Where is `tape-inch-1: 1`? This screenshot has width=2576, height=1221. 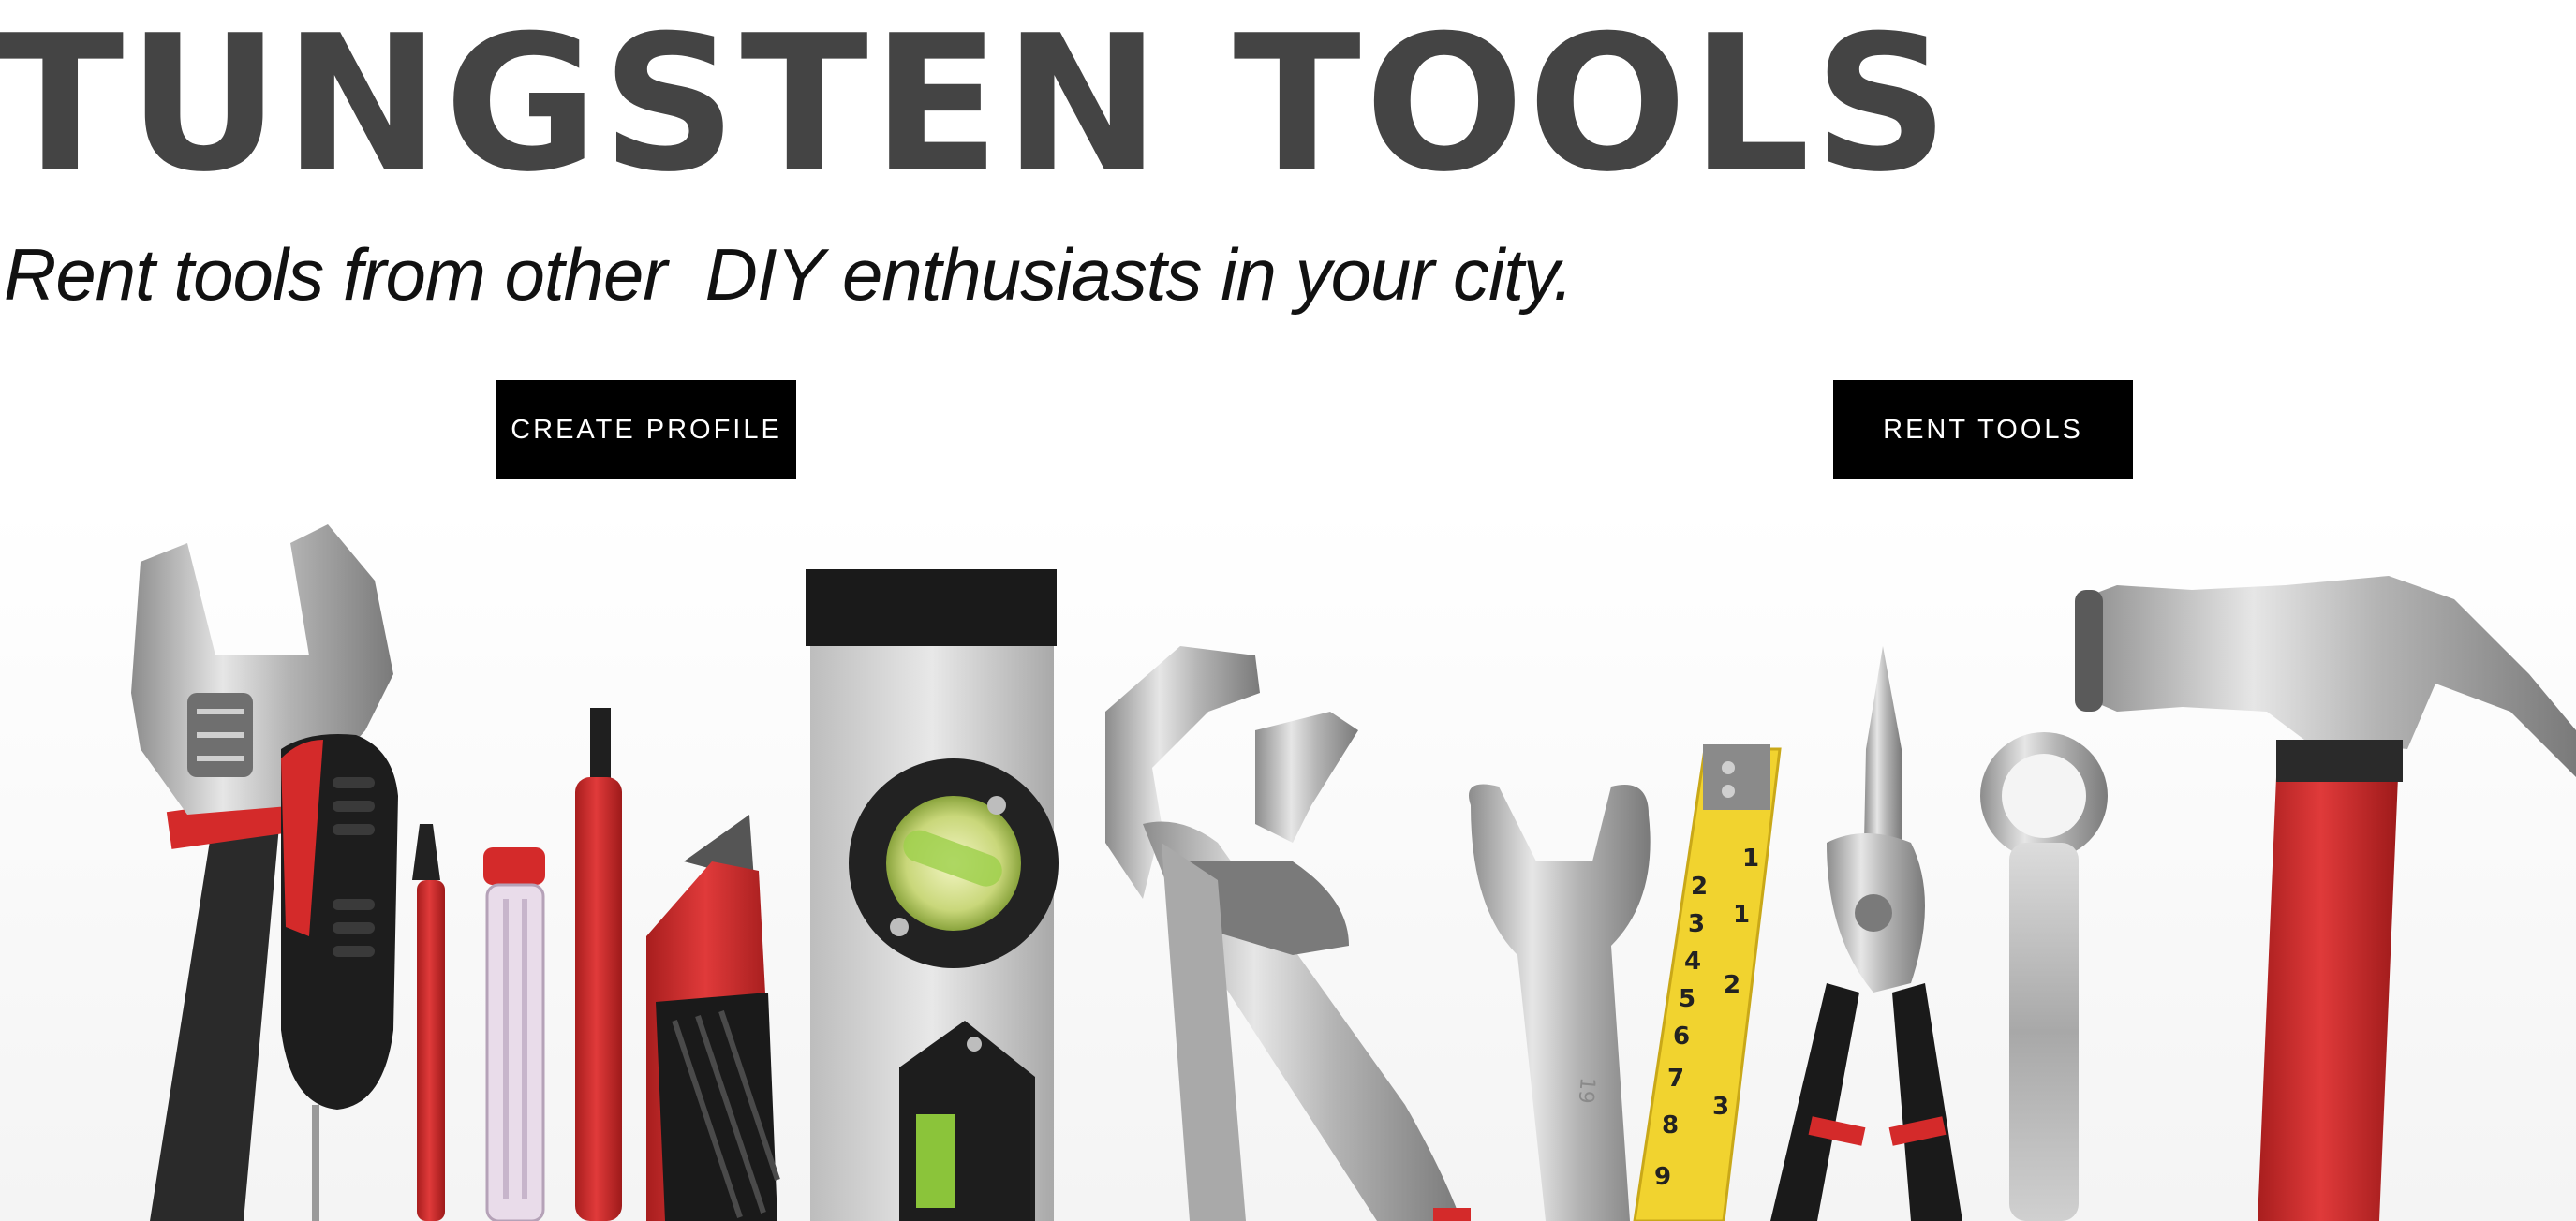 tape-inch-1: 1 is located at coordinates (1741, 915).